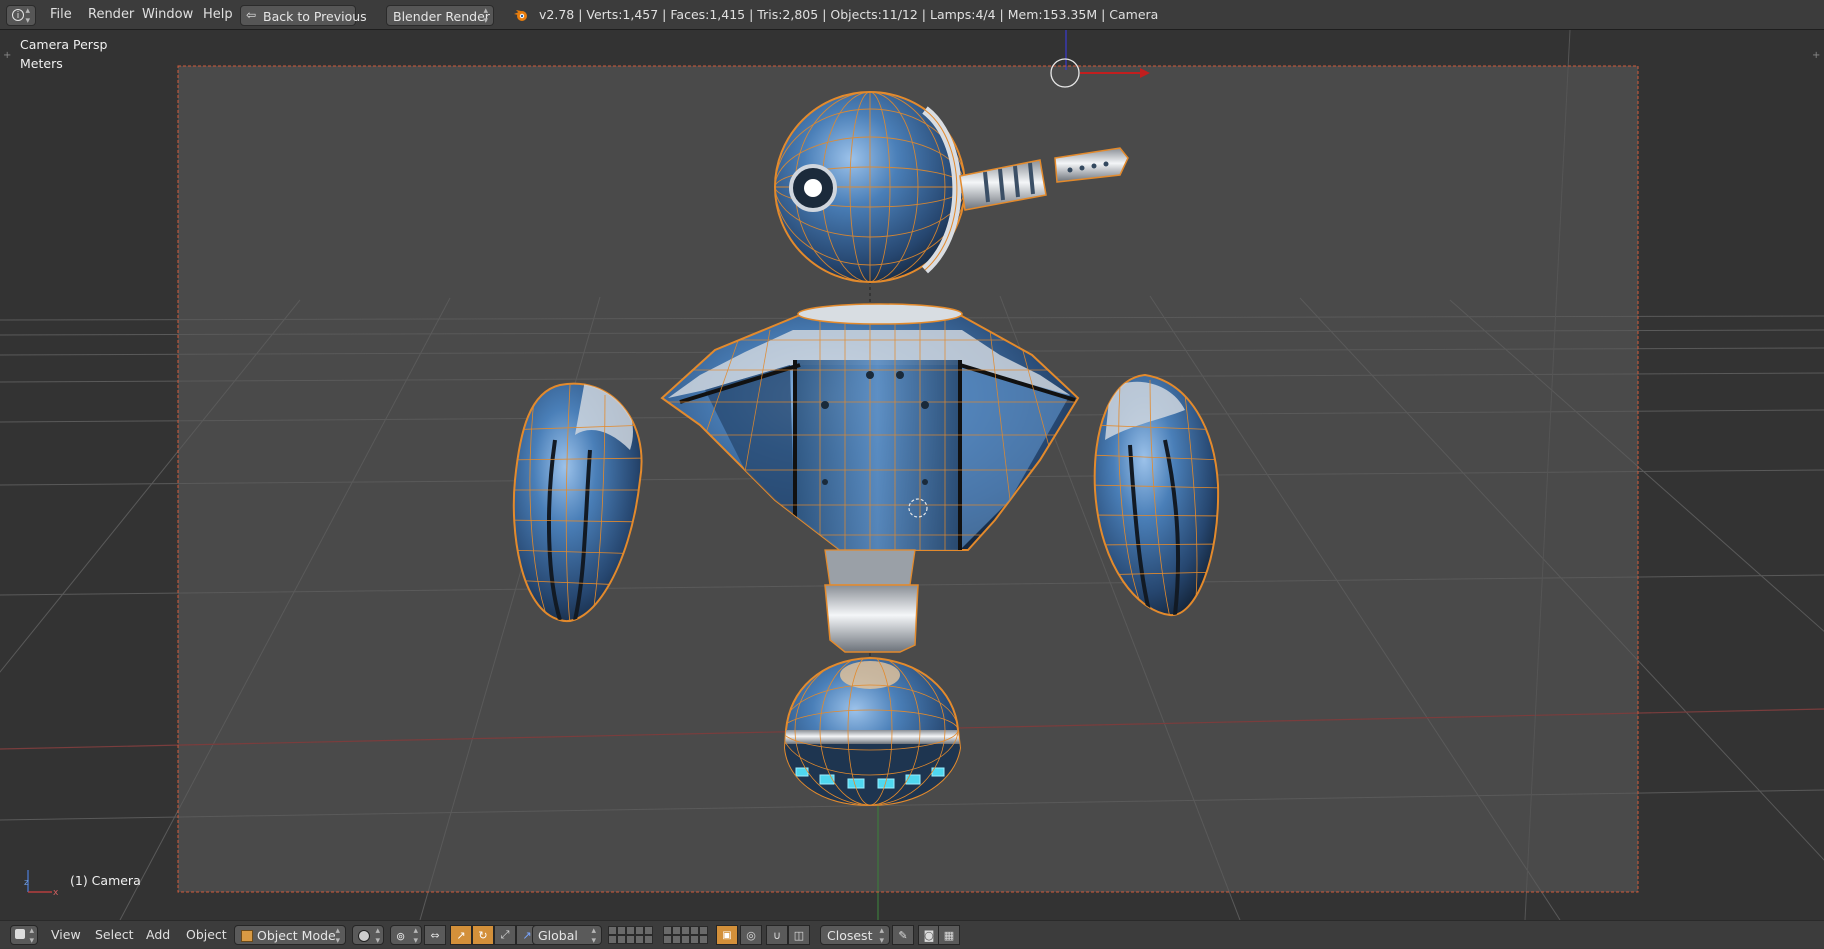  I want to click on 3d-view-icon, so click(20, 934).